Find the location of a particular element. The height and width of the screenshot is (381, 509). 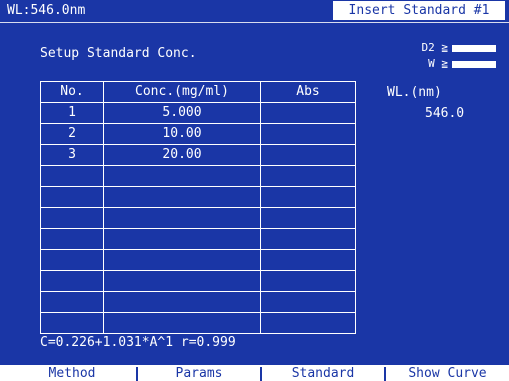

d2-lamp-indicator: D2 ≧ is located at coordinates (457, 47).